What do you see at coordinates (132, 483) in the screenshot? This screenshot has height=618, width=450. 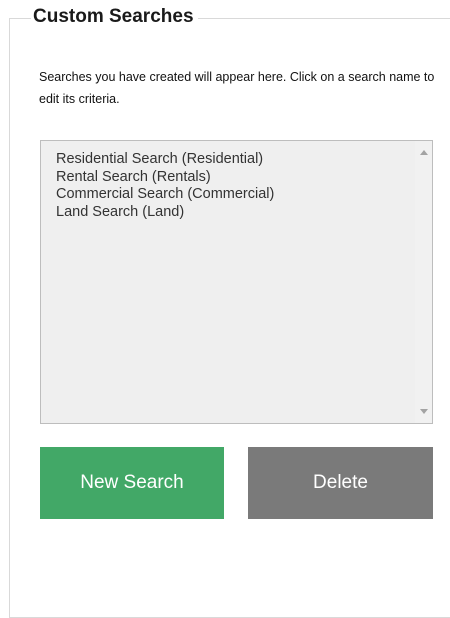 I see `new-search-button: New Search` at bounding box center [132, 483].